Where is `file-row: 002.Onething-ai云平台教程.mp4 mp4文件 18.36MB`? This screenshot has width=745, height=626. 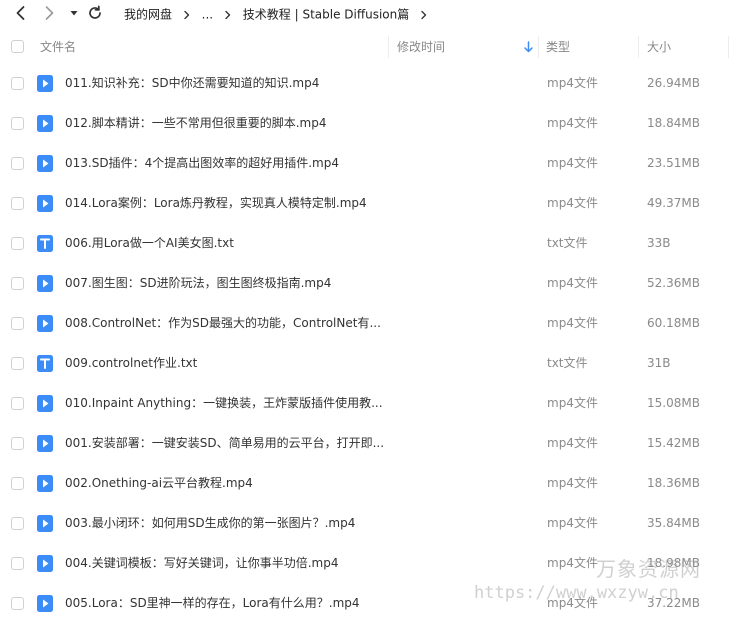
file-row: 002.Onething-ai云平台教程.mp4 mp4文件 18.36MB is located at coordinates (372, 483).